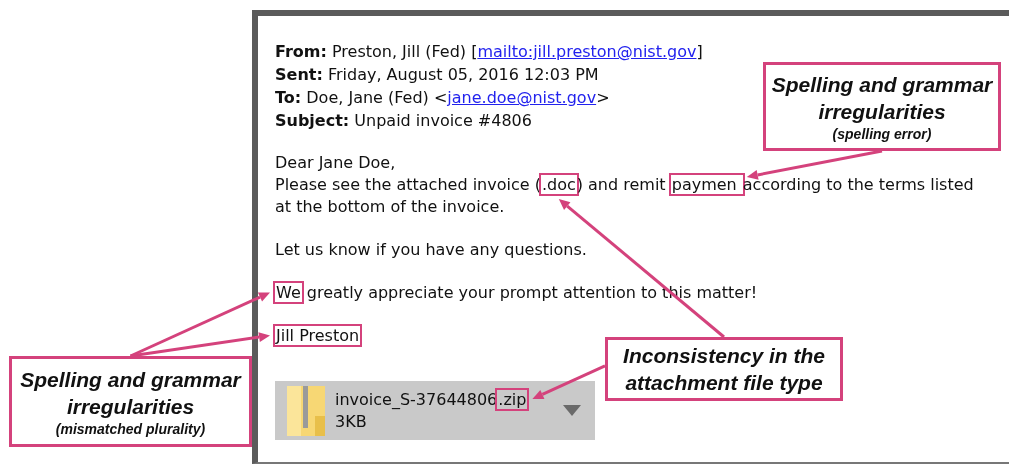  Describe the element at coordinates (724, 369) in the screenshot. I see `callout-title: Inconsistency in the attachment file type` at that location.